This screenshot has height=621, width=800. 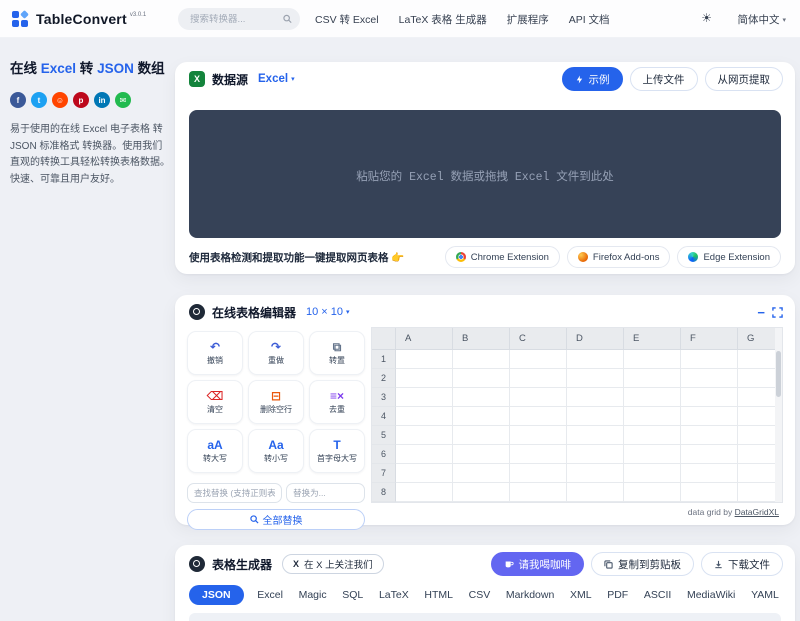 What do you see at coordinates (765, 595) in the screenshot?
I see `tab-yaml: YAML` at bounding box center [765, 595].